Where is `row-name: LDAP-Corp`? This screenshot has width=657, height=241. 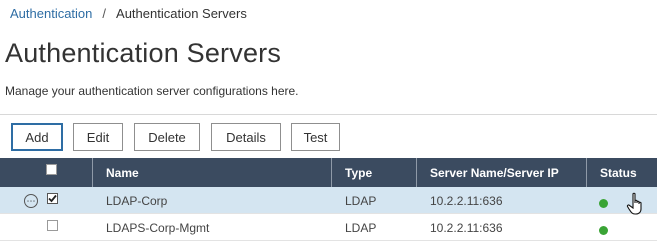
row-name: LDAP-Corp is located at coordinates (137, 200).